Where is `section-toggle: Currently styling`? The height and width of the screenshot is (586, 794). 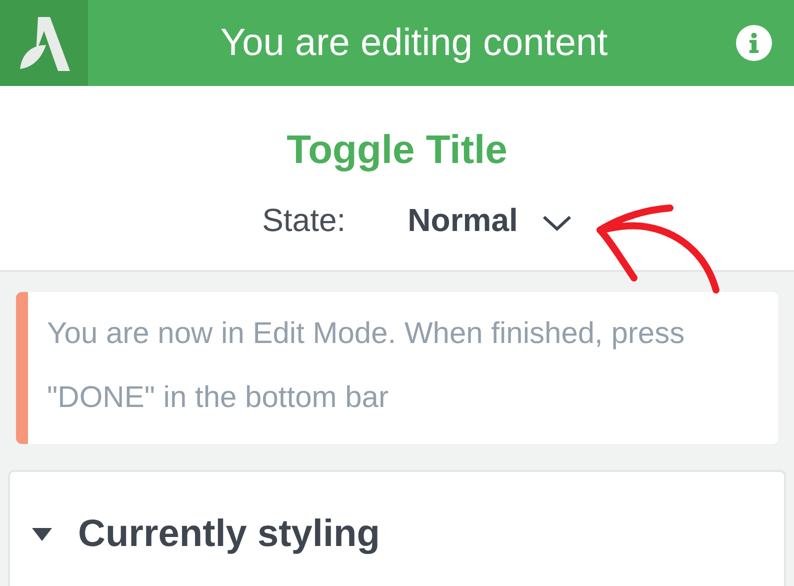 section-toggle: Currently styling is located at coordinates (206, 534).